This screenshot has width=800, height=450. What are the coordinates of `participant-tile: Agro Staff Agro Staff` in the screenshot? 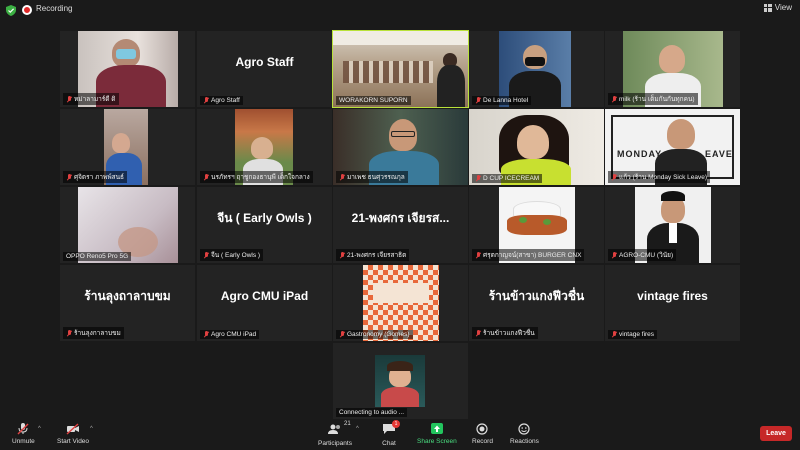 It's located at (264, 69).